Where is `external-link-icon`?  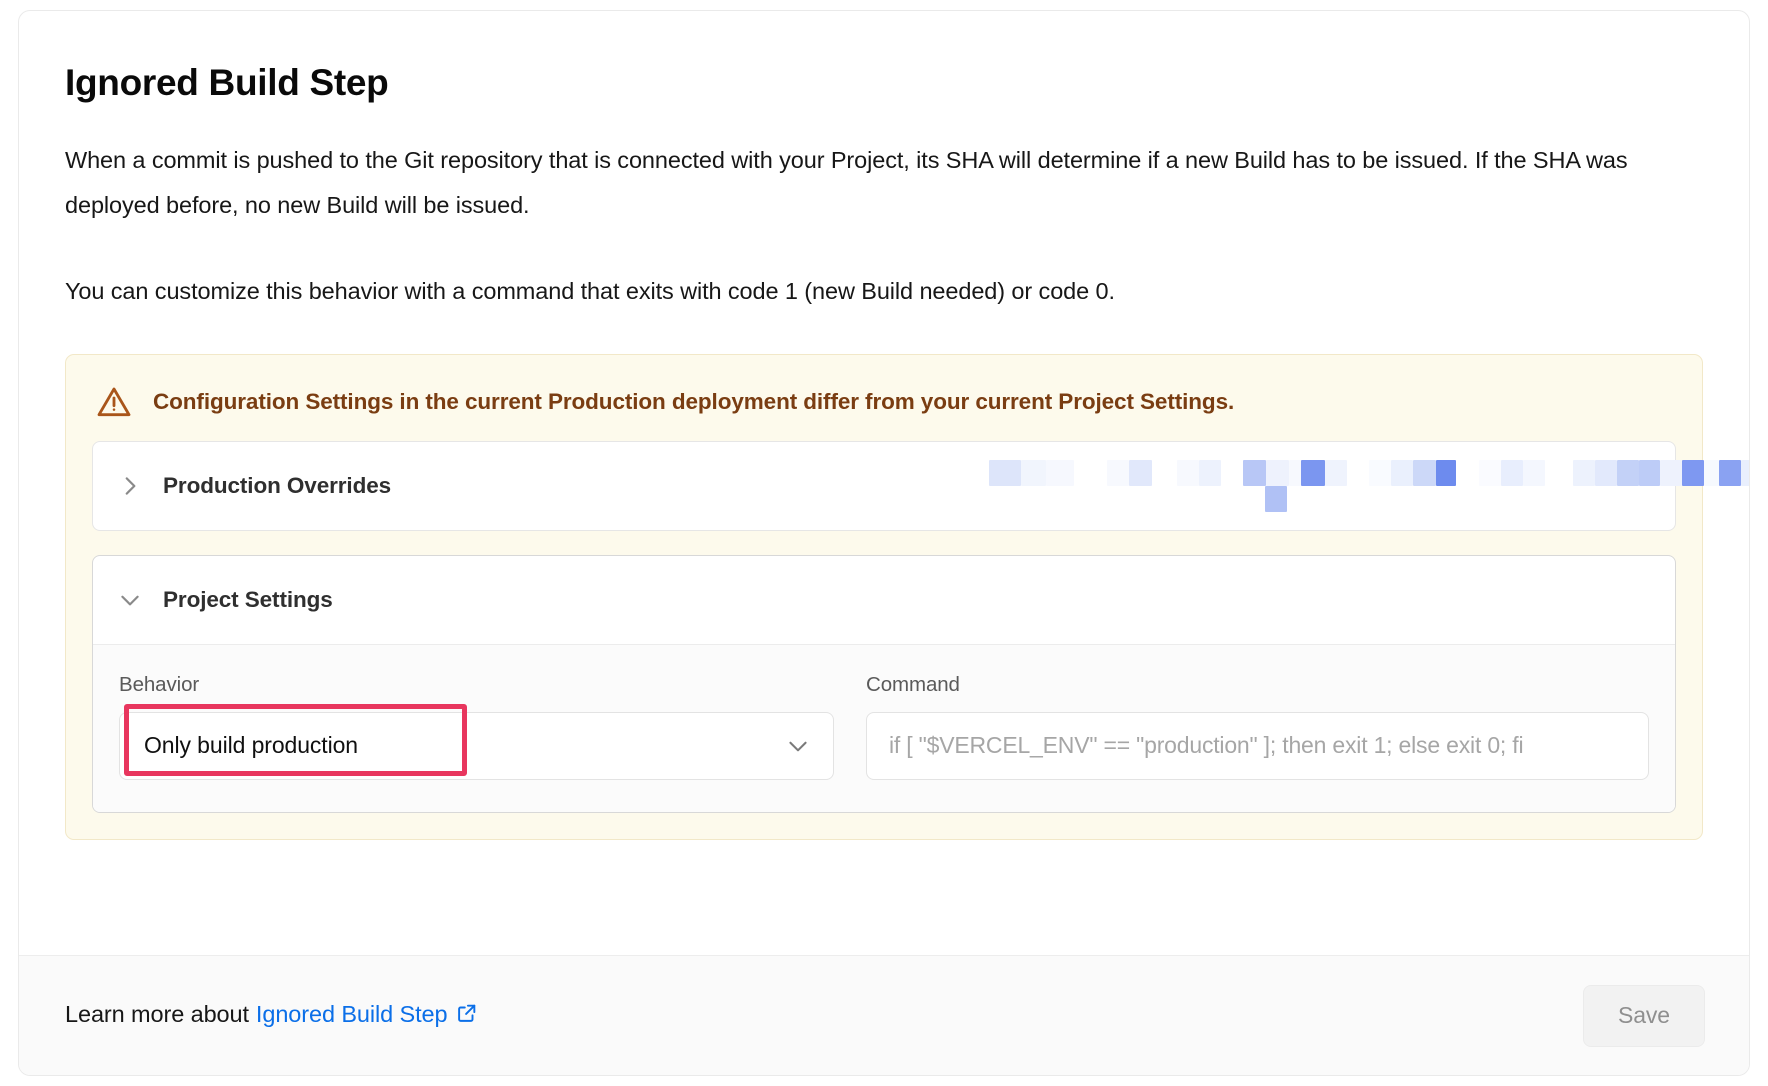
external-link-icon is located at coordinates (467, 1016).